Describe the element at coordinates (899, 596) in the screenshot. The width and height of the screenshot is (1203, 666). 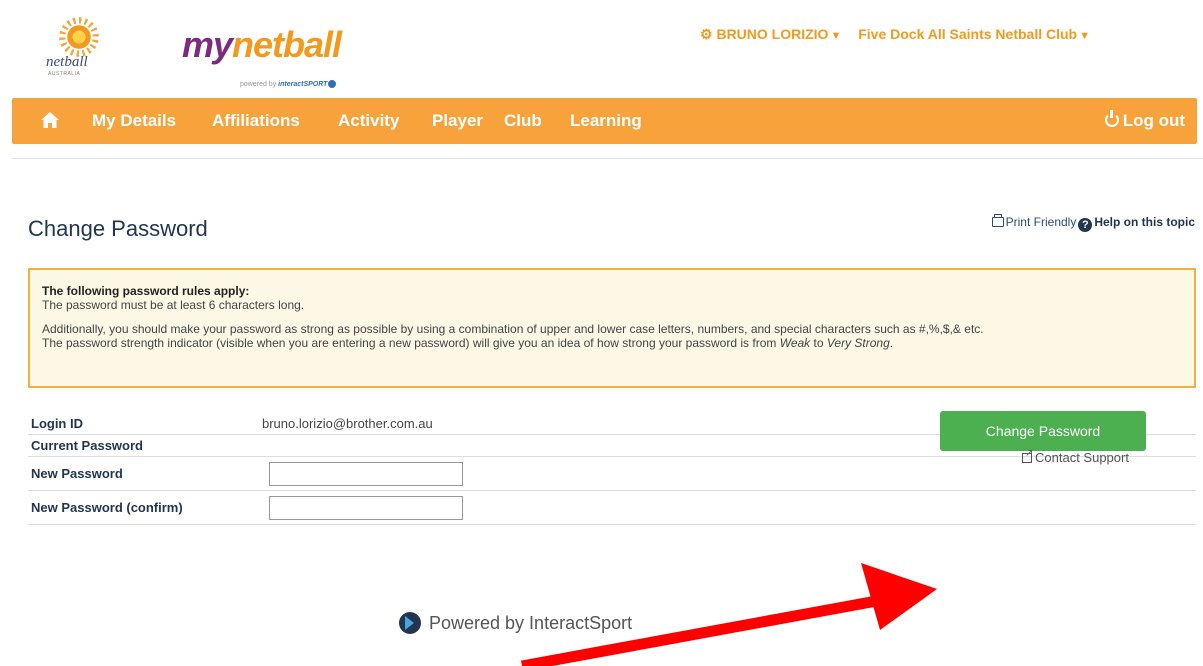
I see `arrow-head` at that location.